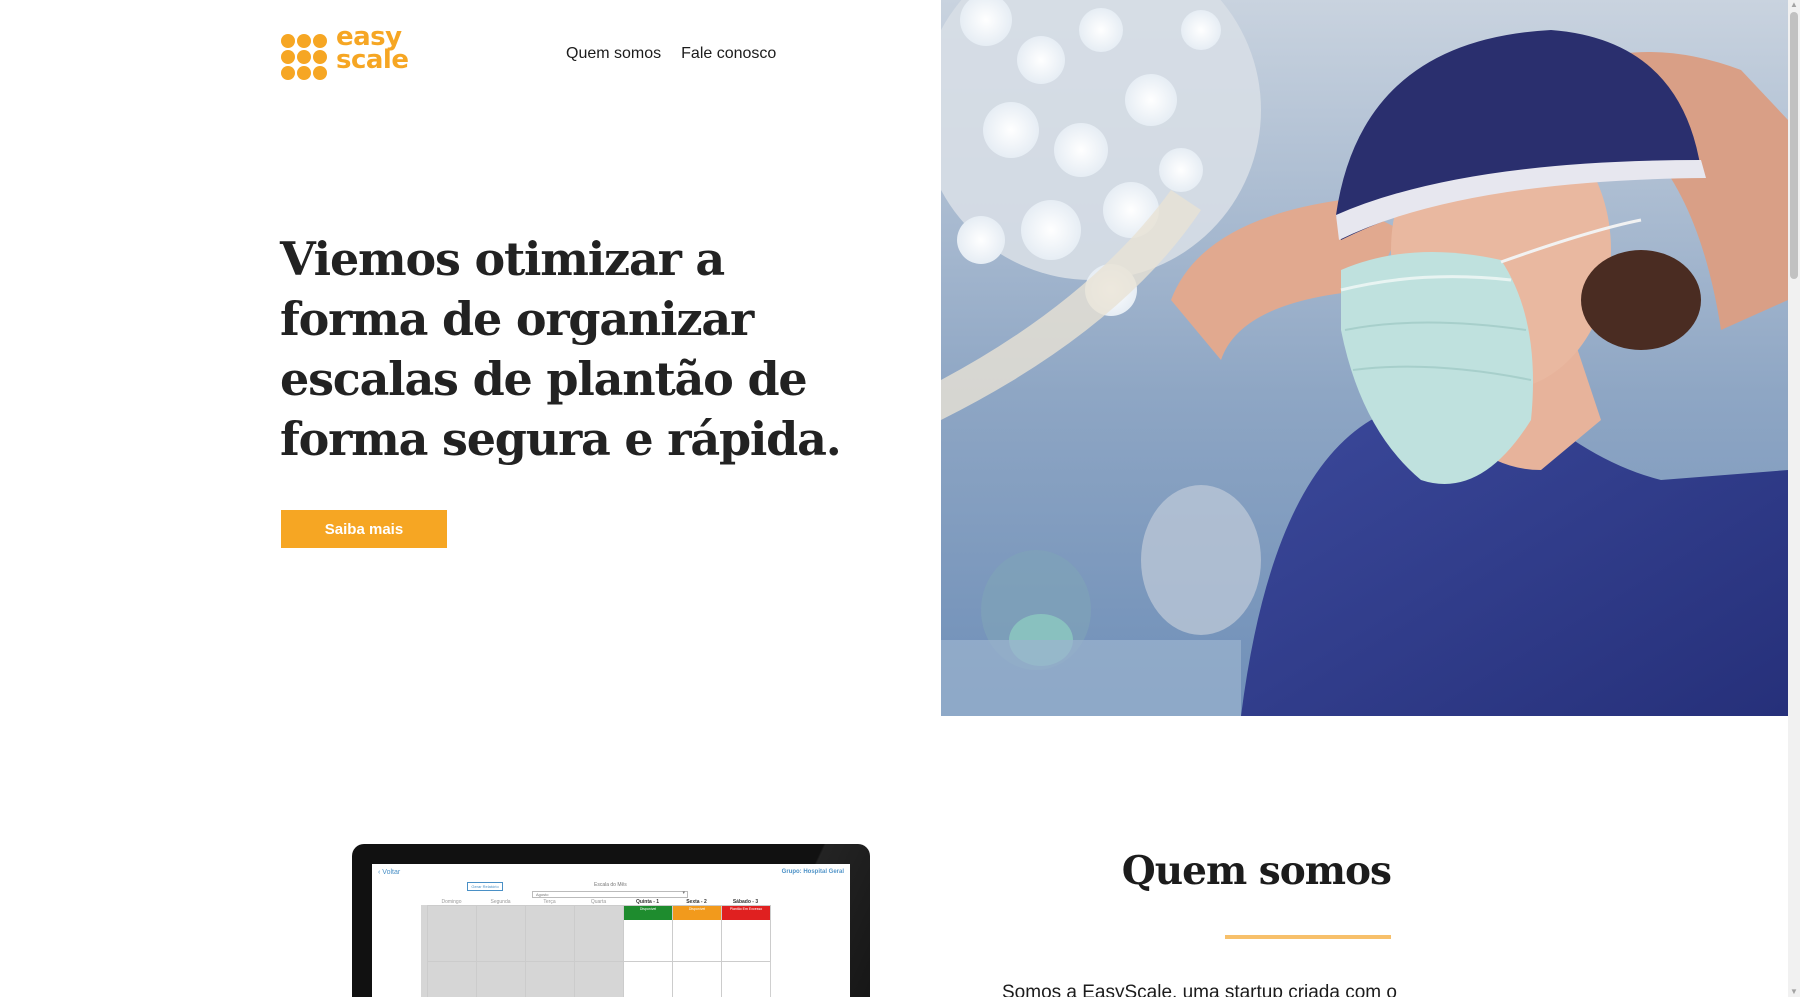 Image resolution: width=1800 pixels, height=997 pixels. I want to click on main-nav: Quem somos Fale conosco, so click(671, 54).